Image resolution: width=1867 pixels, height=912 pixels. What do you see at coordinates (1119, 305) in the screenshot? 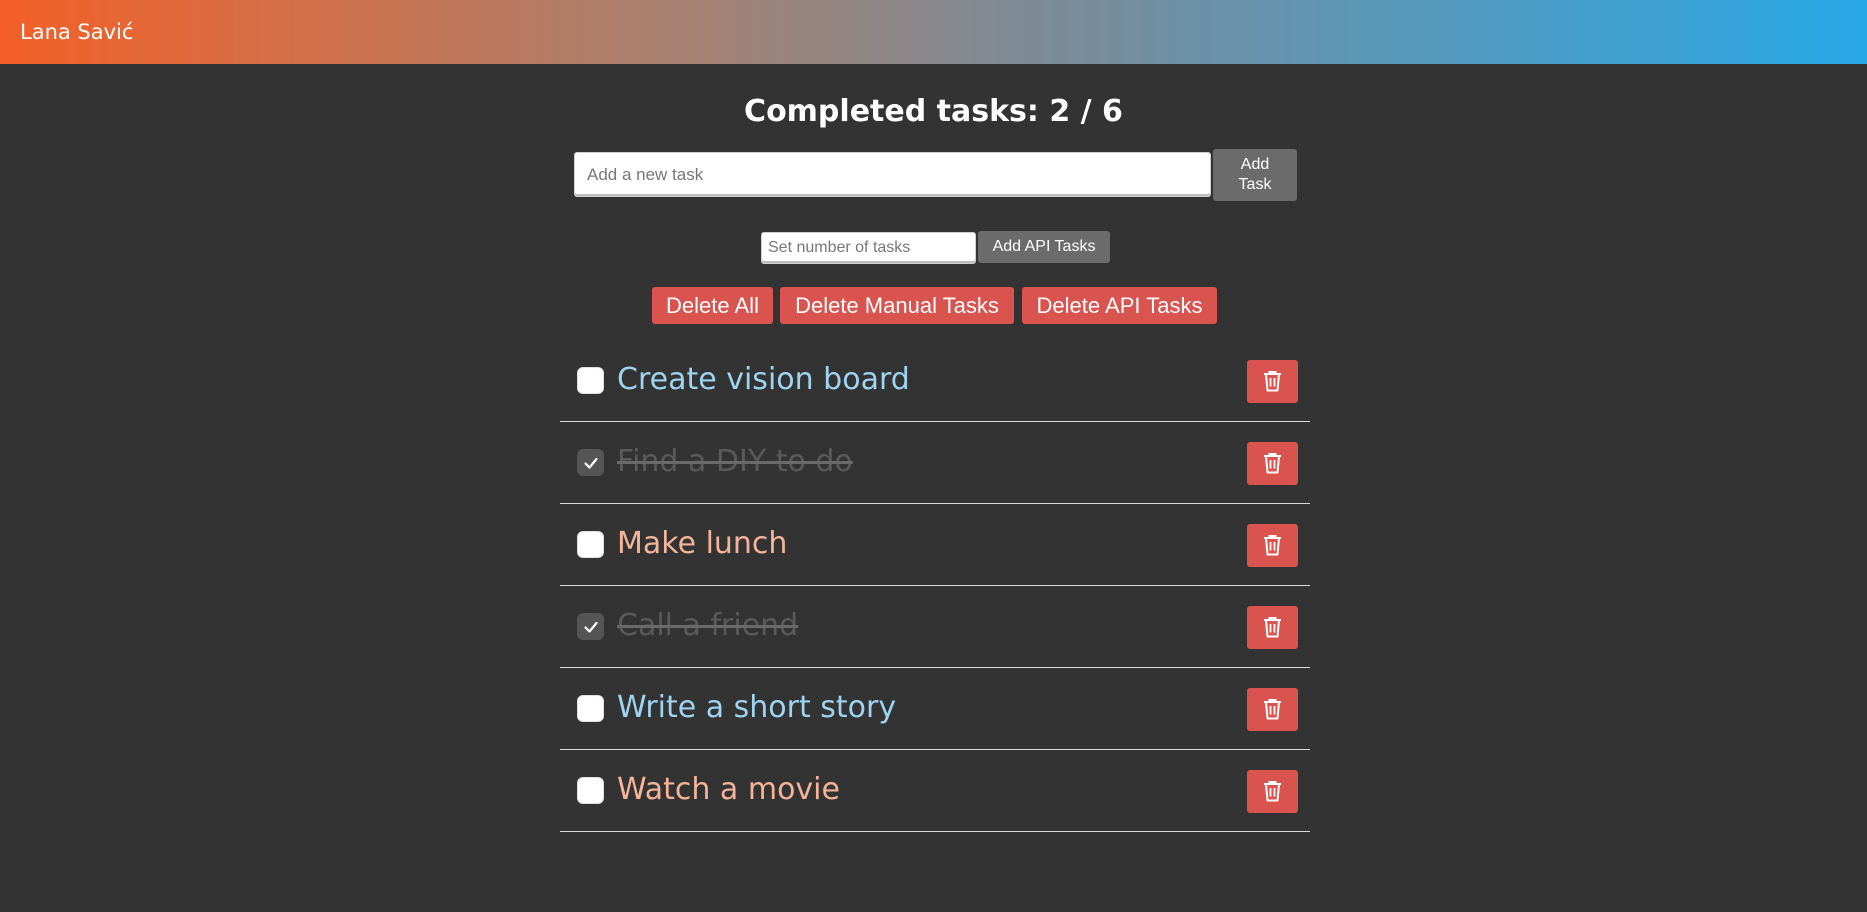
I see `delete-api-tasks-button: Delete API Tasks` at bounding box center [1119, 305].